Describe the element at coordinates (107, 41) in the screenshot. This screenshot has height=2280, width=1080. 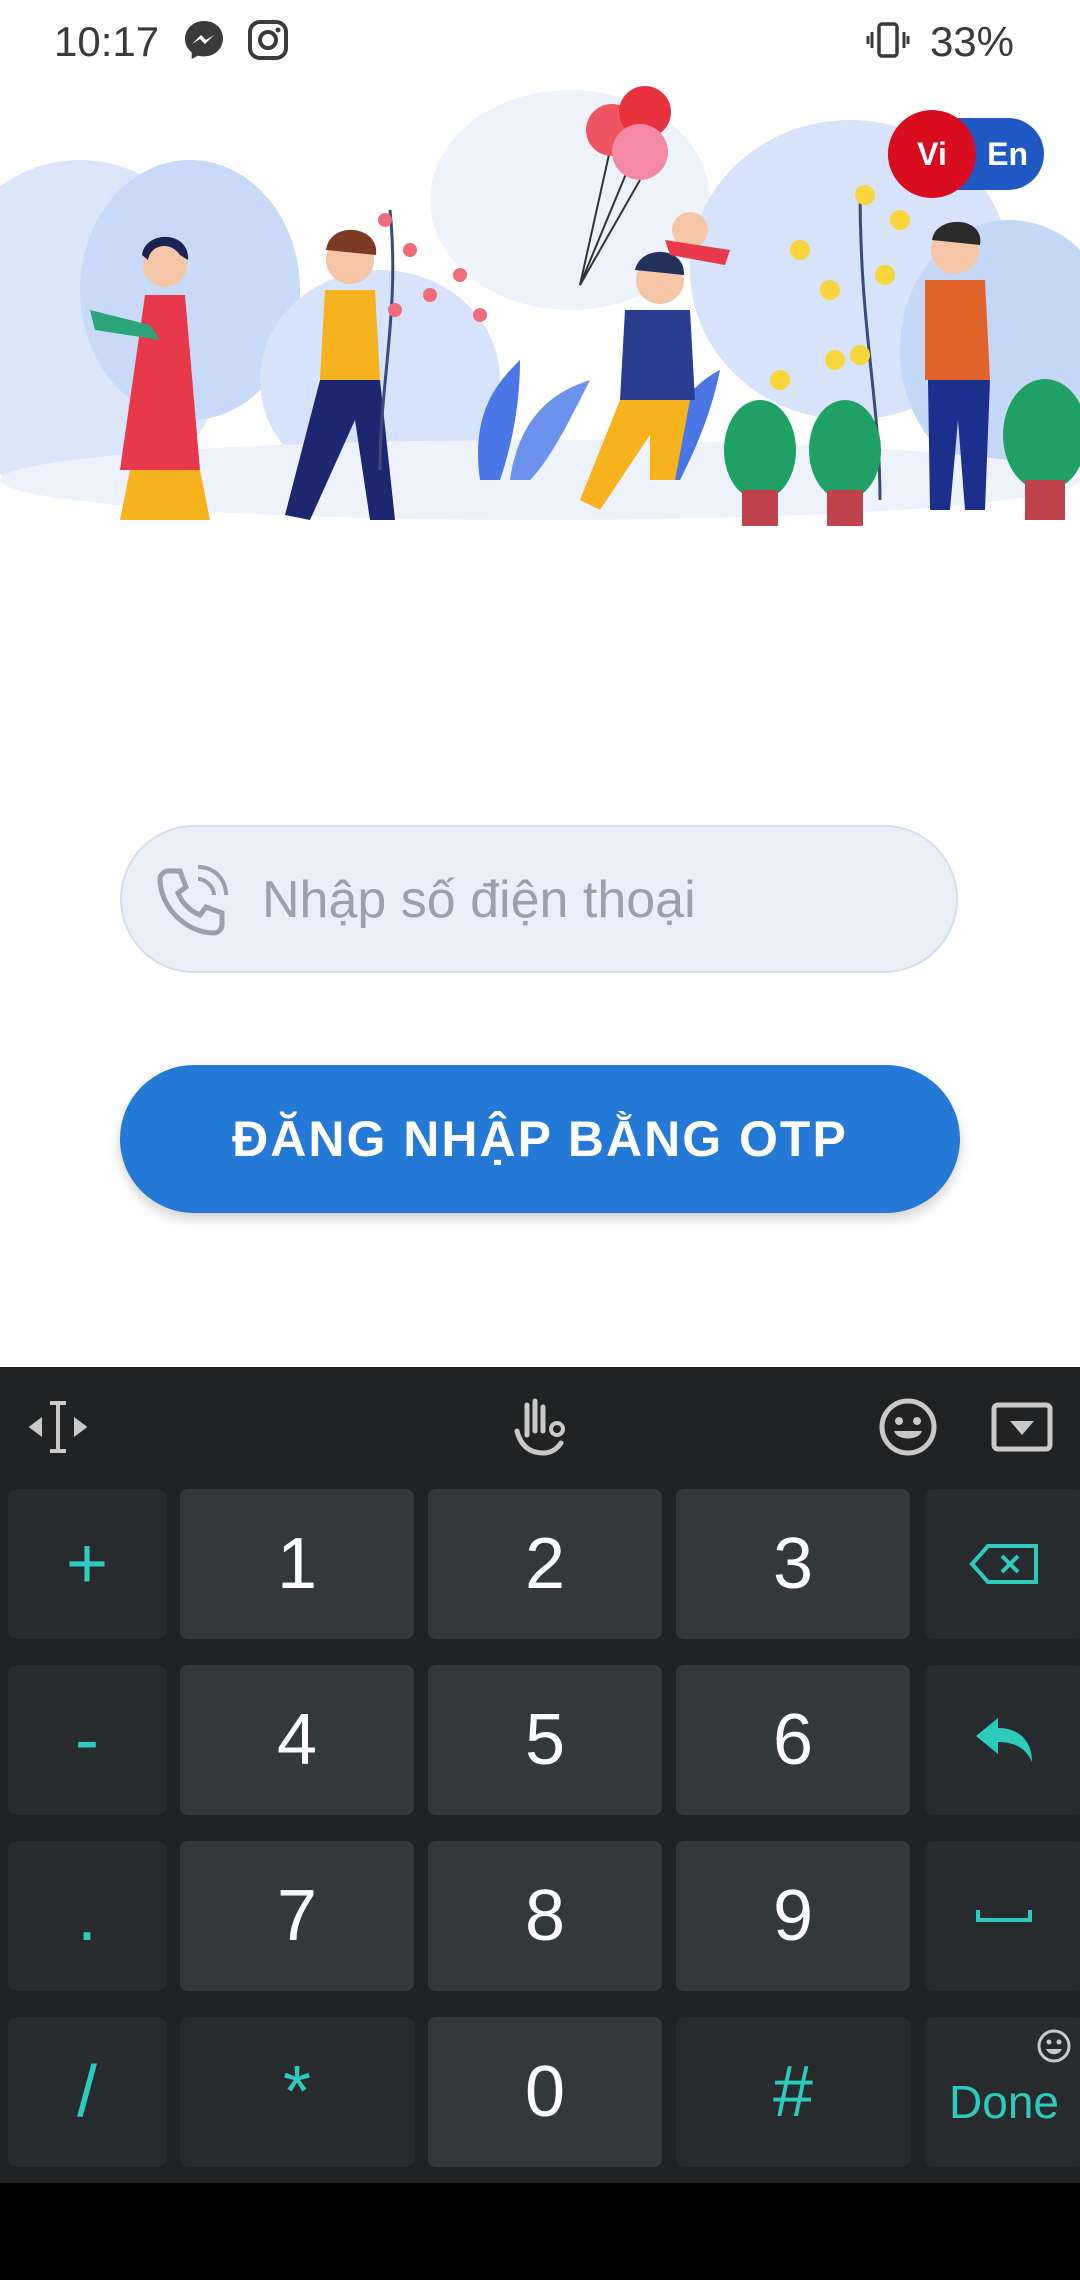
I see `status-time: 10:17` at that location.